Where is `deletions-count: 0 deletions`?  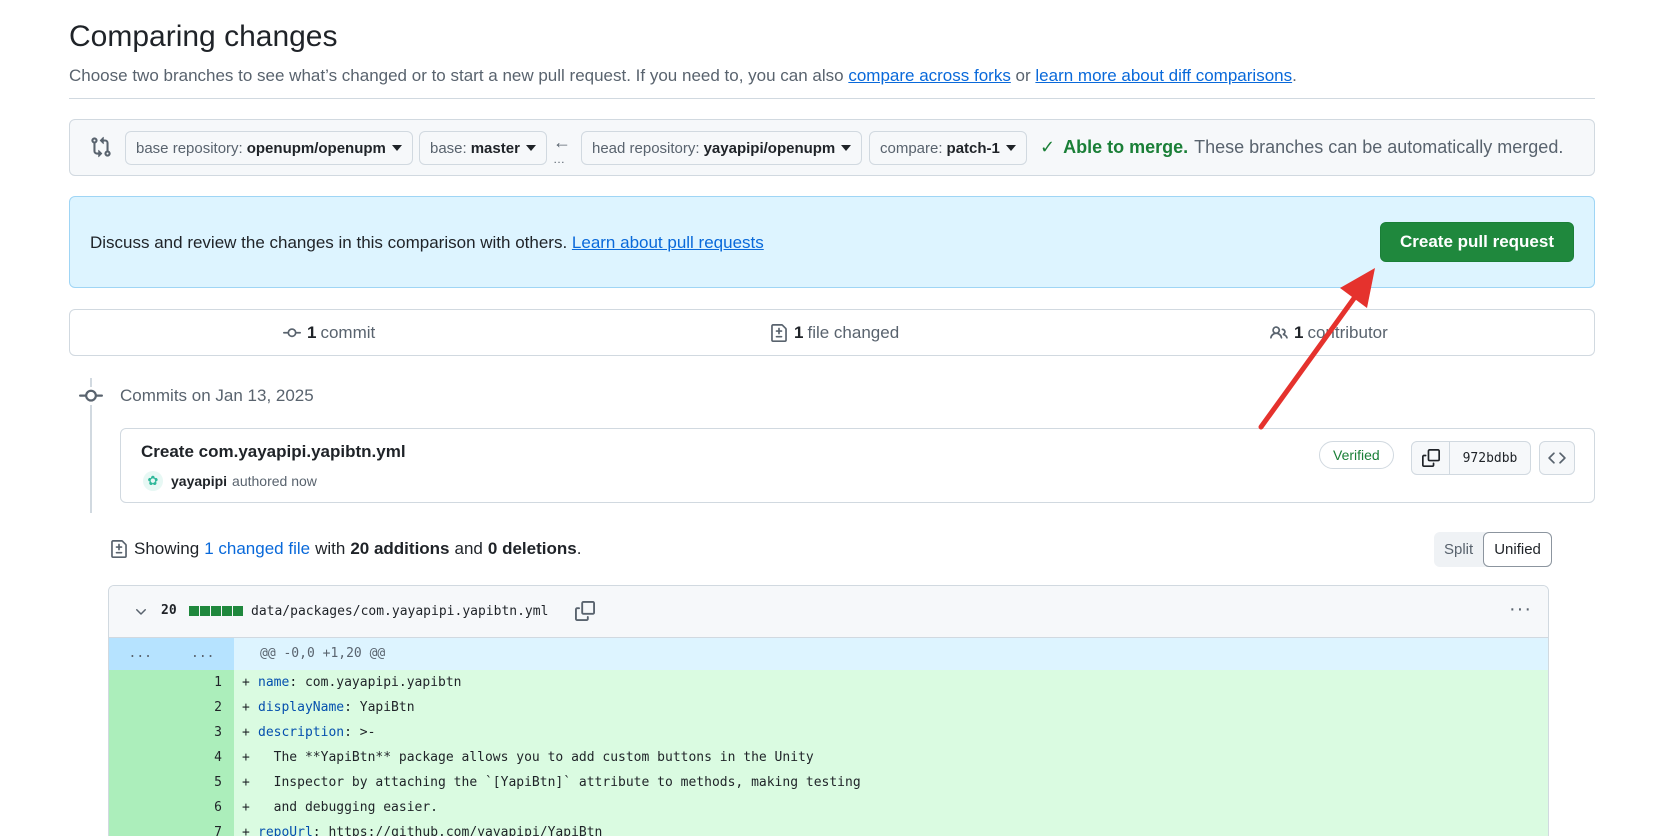 deletions-count: 0 deletions is located at coordinates (532, 548).